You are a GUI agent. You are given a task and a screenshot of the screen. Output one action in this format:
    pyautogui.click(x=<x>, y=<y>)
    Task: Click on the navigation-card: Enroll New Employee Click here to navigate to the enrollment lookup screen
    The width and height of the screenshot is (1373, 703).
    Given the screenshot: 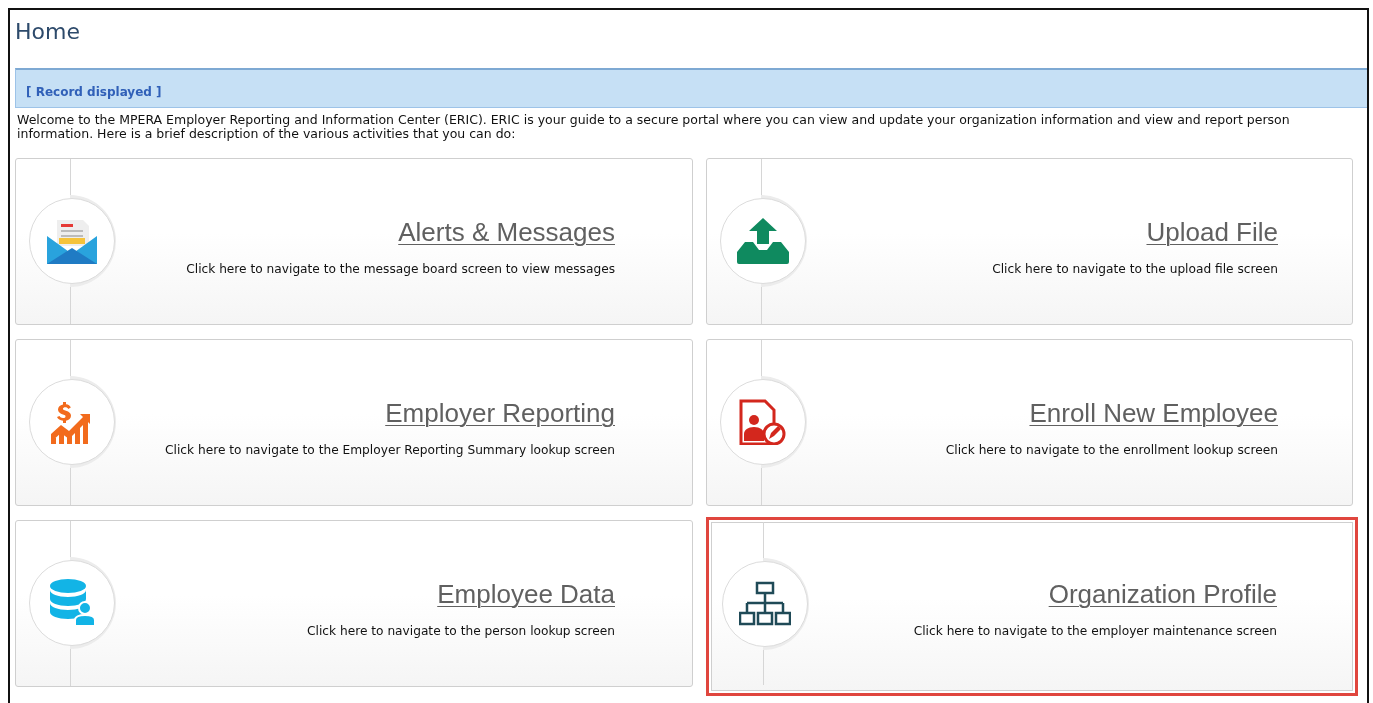 What is the action you would take?
    pyautogui.click(x=1029, y=422)
    